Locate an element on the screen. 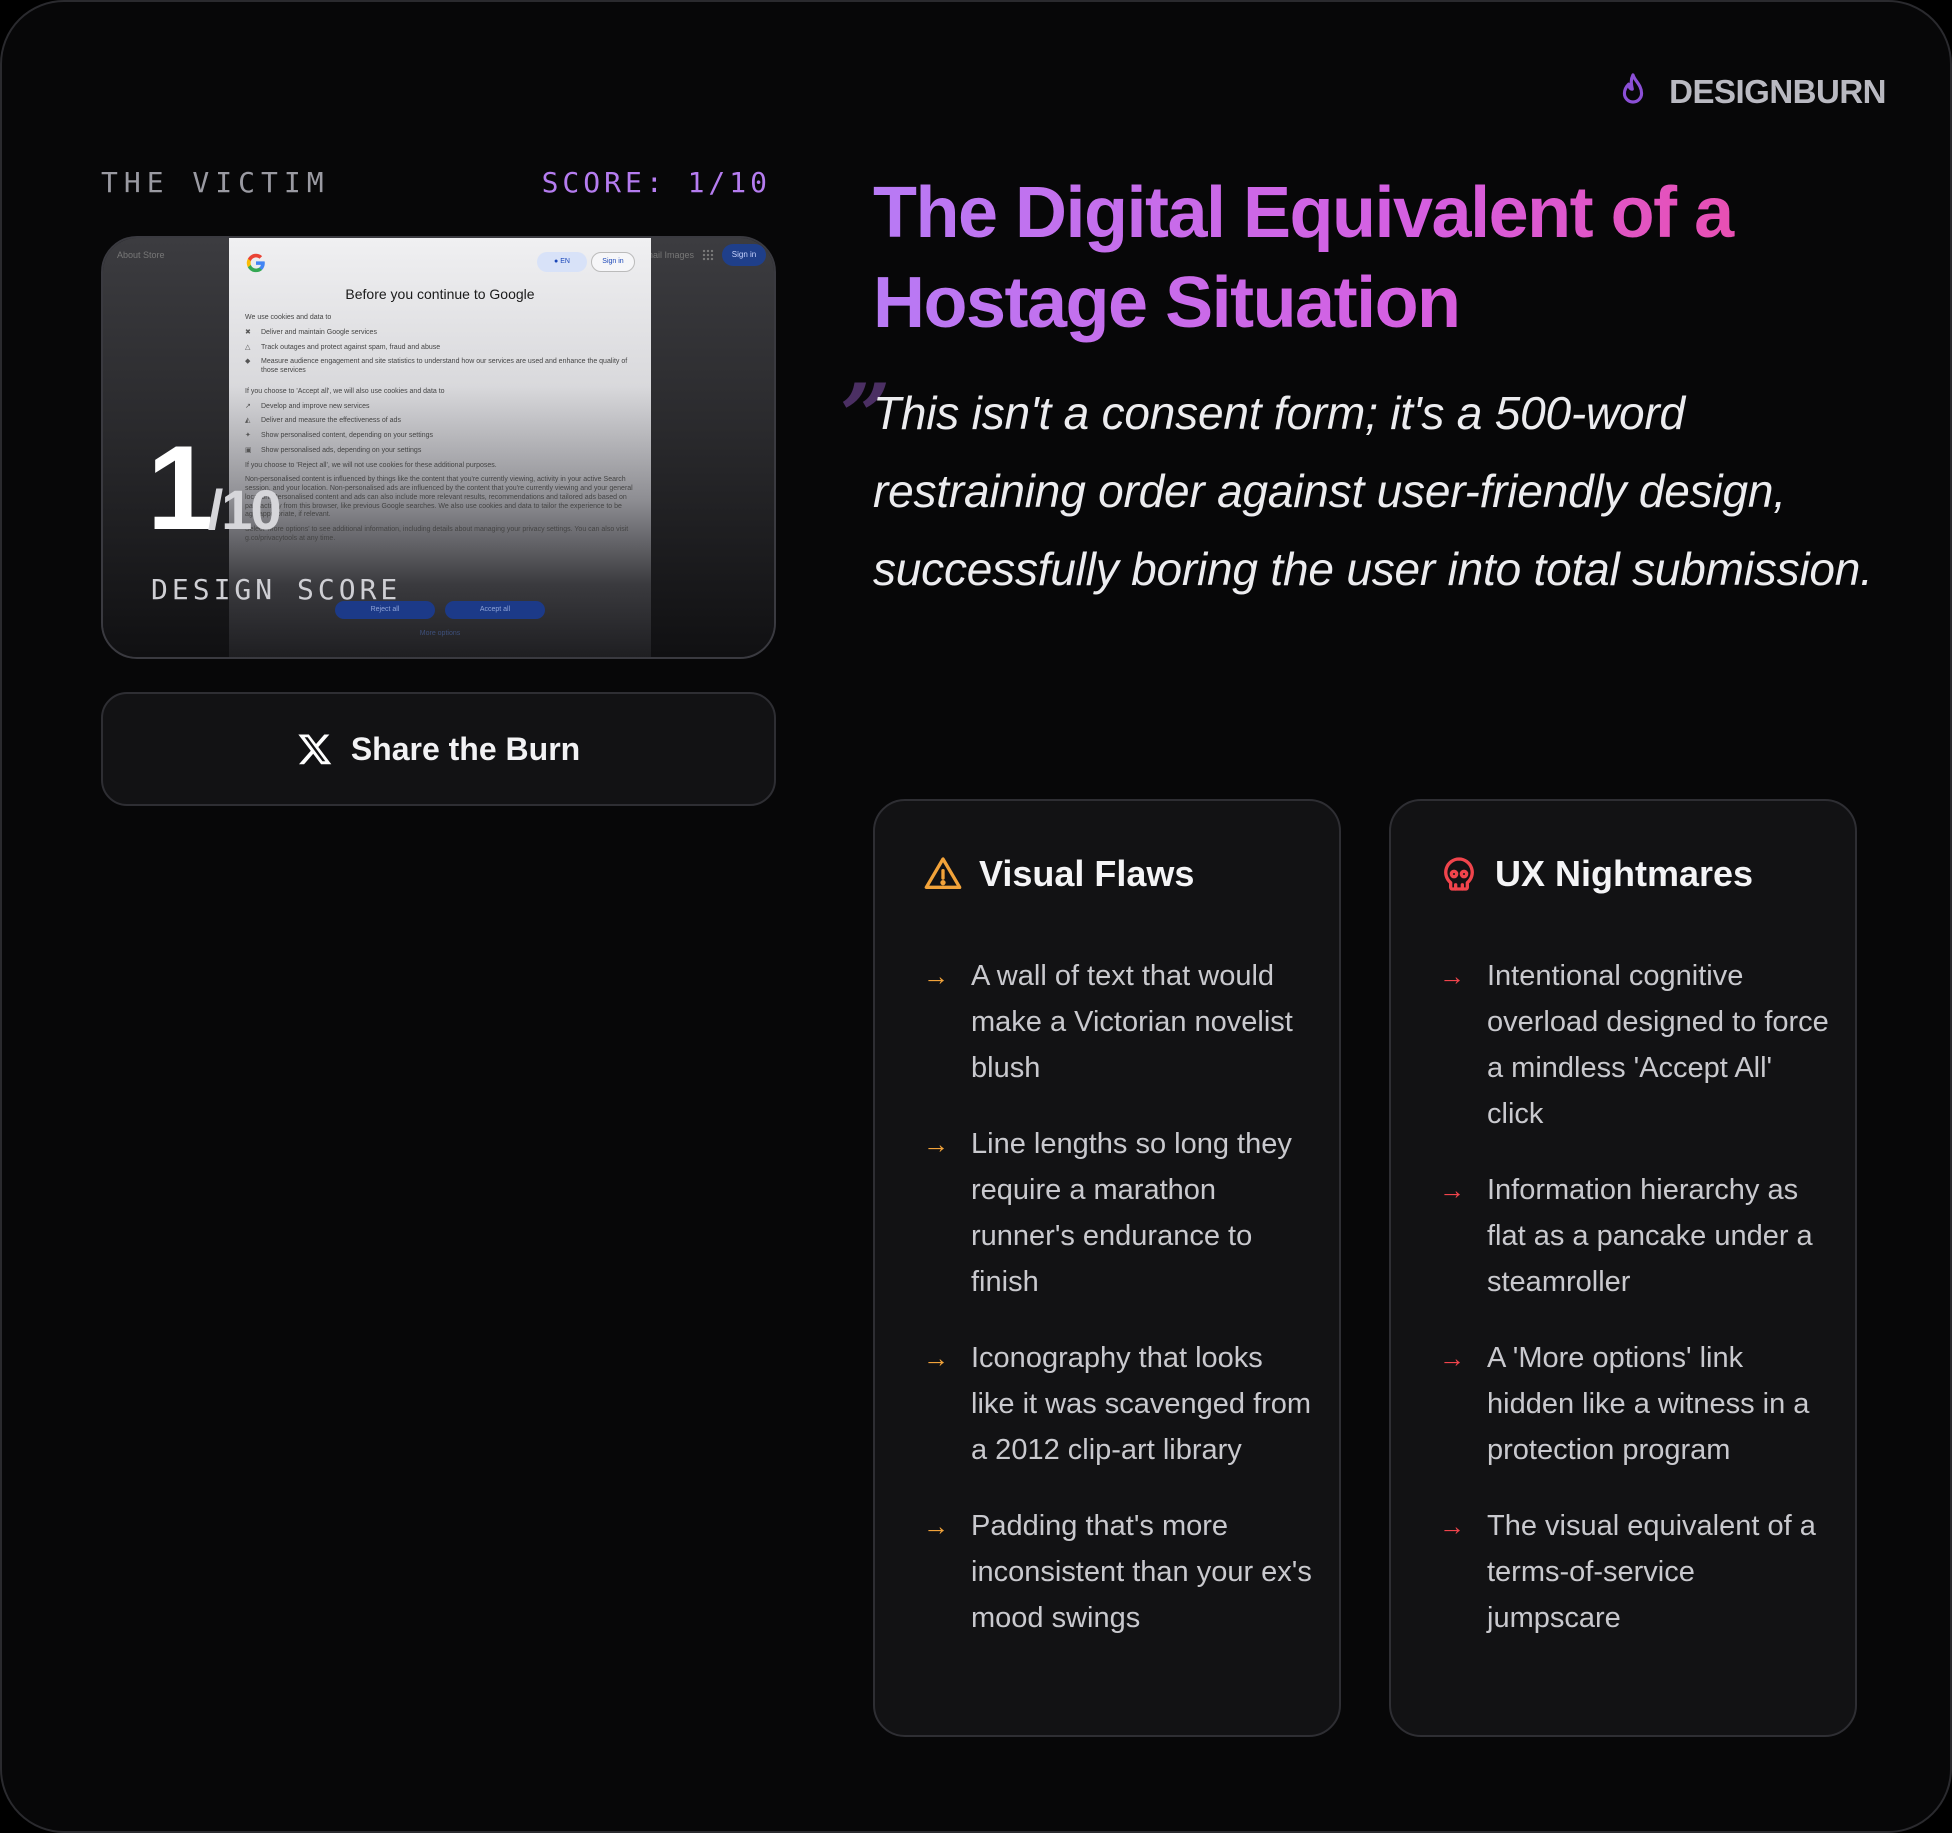 This screenshot has width=1952, height=1833. card-header: UX Nightmares is located at coordinates (1596, 874).